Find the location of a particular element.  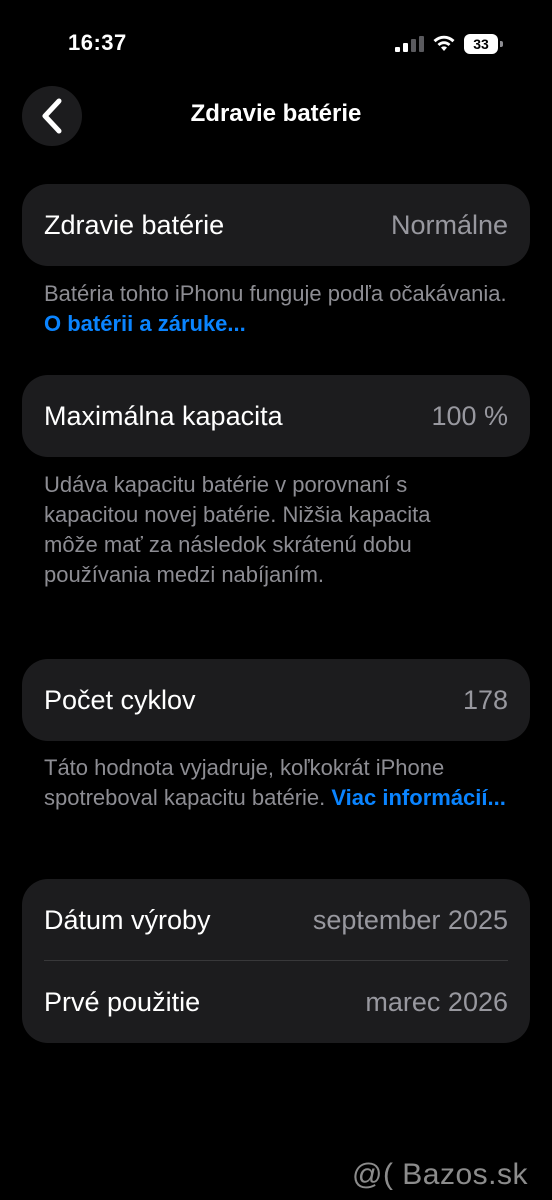

manufacture-date-label: Dátum výroby is located at coordinates (127, 919).